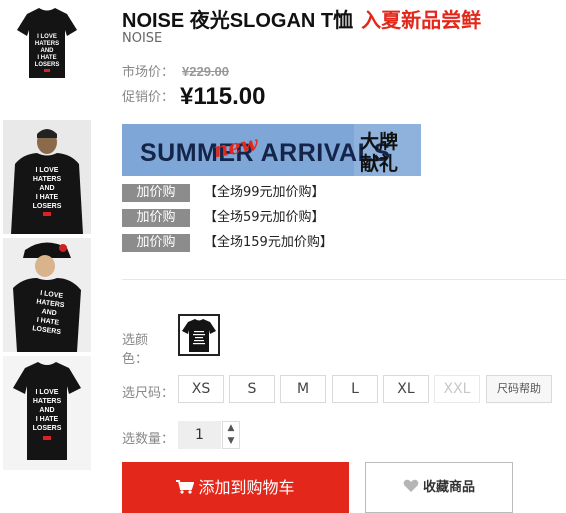  Describe the element at coordinates (148, 97) in the screenshot. I see `sale-price-label: 促销价：` at that location.